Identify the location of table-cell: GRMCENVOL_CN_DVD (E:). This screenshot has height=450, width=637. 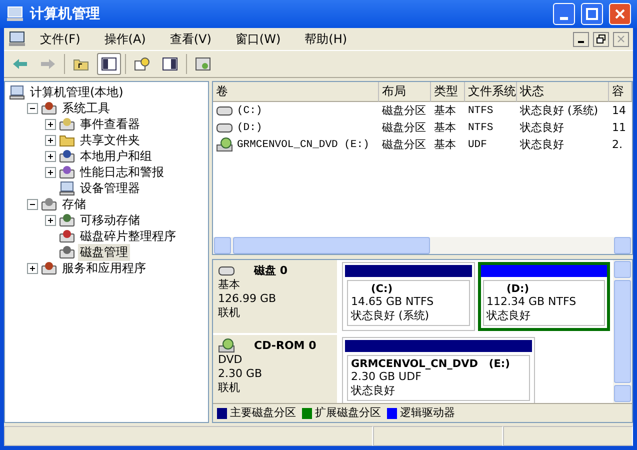
(296, 144).